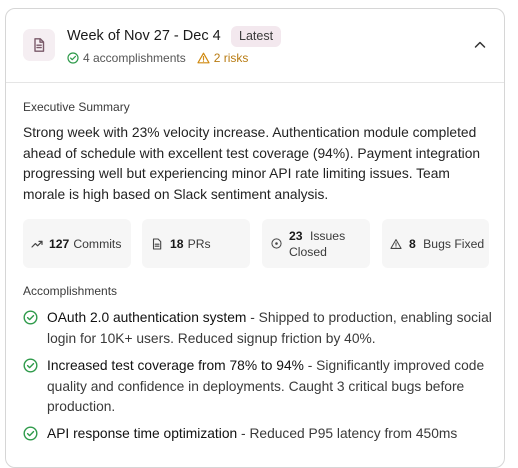  I want to click on stat-label: Bugs Fixed, so click(454, 243).